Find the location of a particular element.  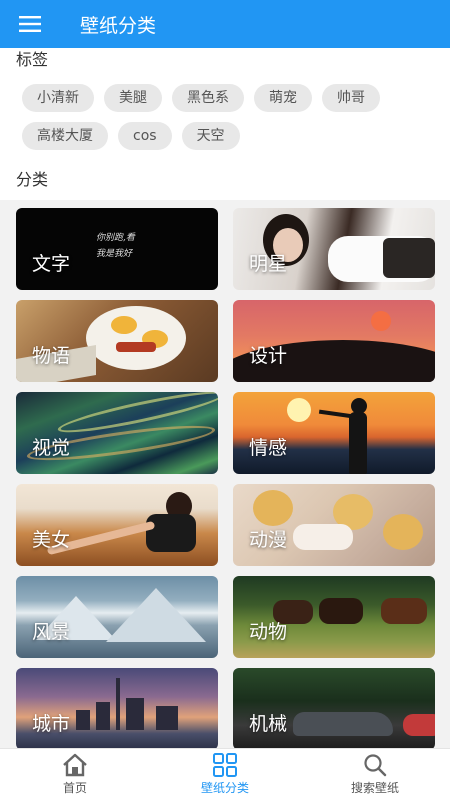

tab-wallpaper-categories: 壁纸分类 is located at coordinates (225, 774).